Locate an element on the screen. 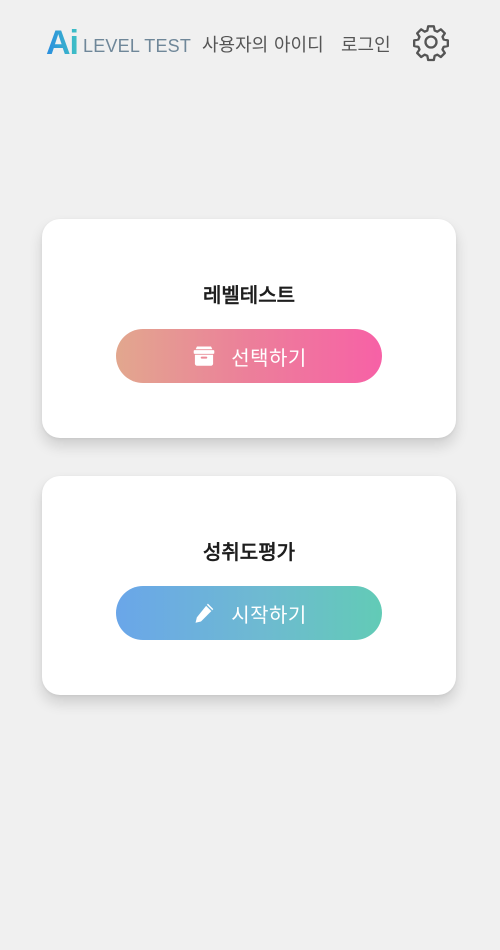 Image resolution: width=500 pixels, height=950 pixels. pencil-icon is located at coordinates (204, 613).